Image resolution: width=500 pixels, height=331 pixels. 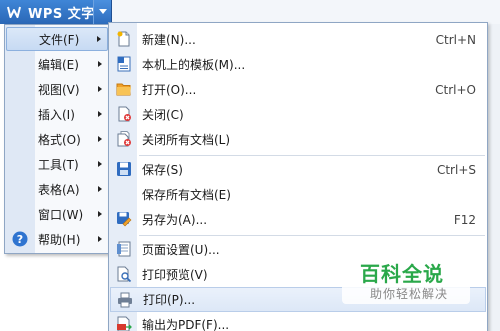 I want to click on chevron-down-icon, so click(x=102, y=12).